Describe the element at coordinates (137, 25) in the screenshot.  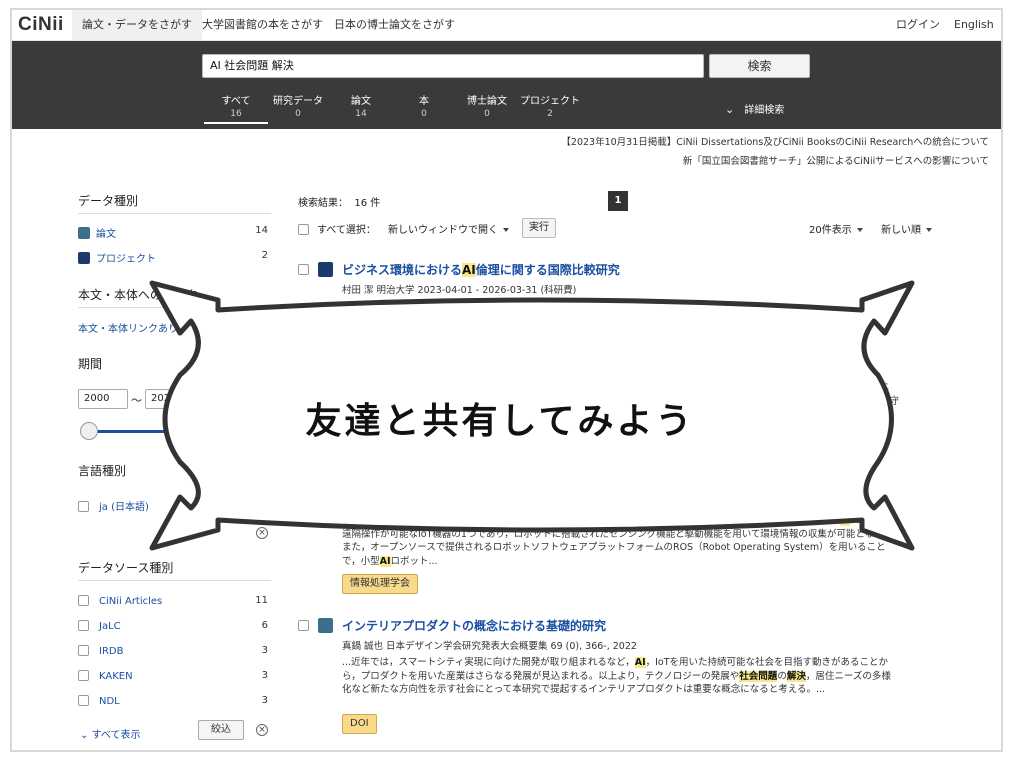
I see `nav-articles: 論文・データをさがす` at that location.